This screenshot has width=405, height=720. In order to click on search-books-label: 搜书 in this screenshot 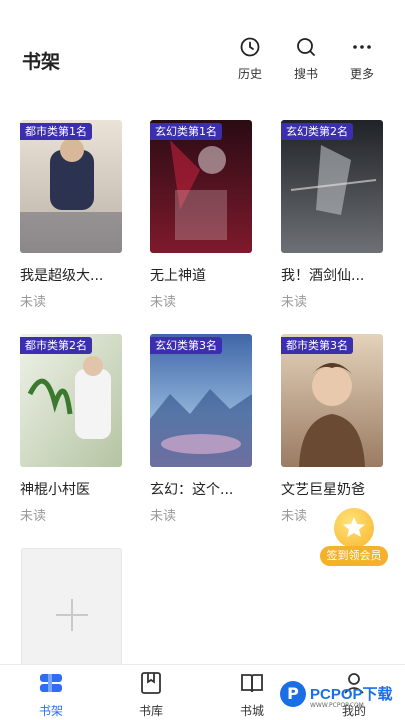, I will do `click(305, 74)`.